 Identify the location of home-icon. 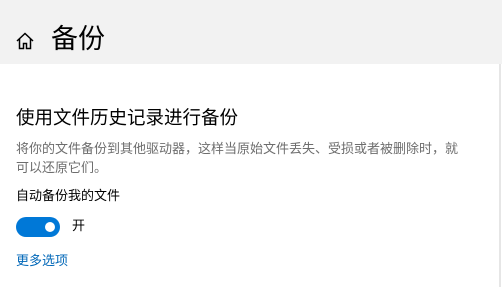
(25, 41).